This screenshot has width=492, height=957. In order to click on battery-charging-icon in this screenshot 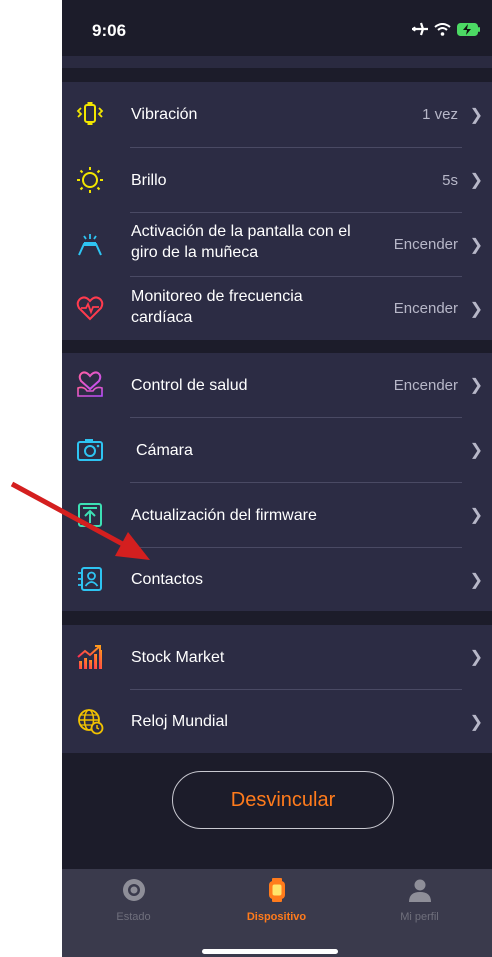, I will do `click(468, 29)`.